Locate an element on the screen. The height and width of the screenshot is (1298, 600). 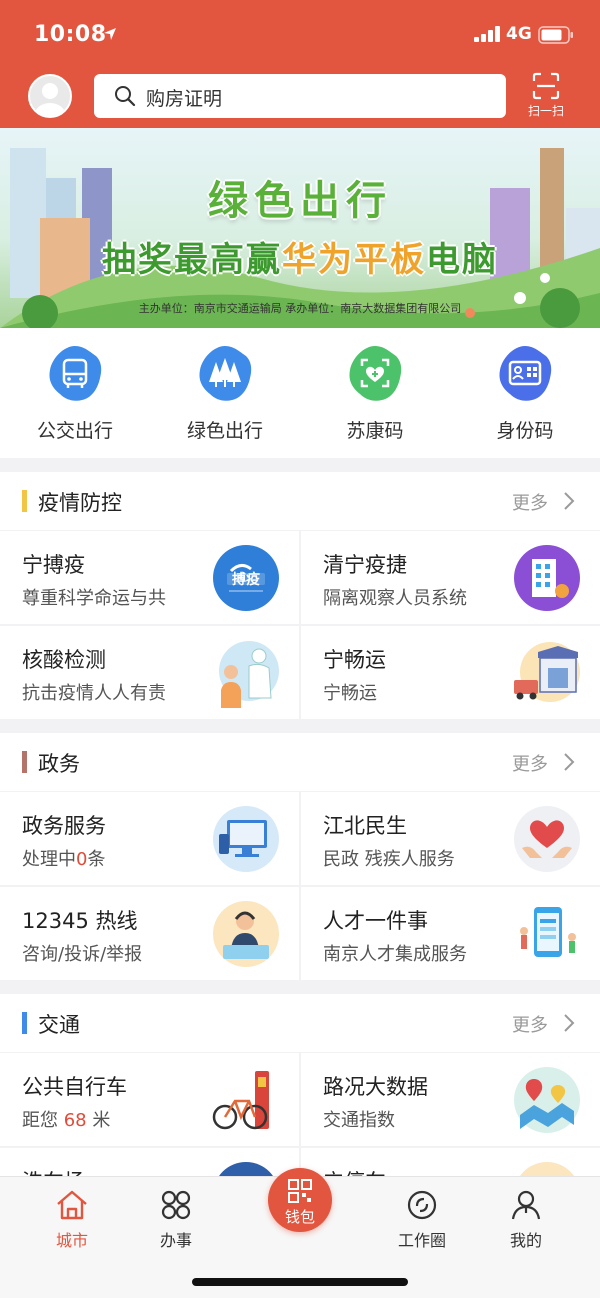
quick-link-green: 绿色出行 is located at coordinates (225, 393).